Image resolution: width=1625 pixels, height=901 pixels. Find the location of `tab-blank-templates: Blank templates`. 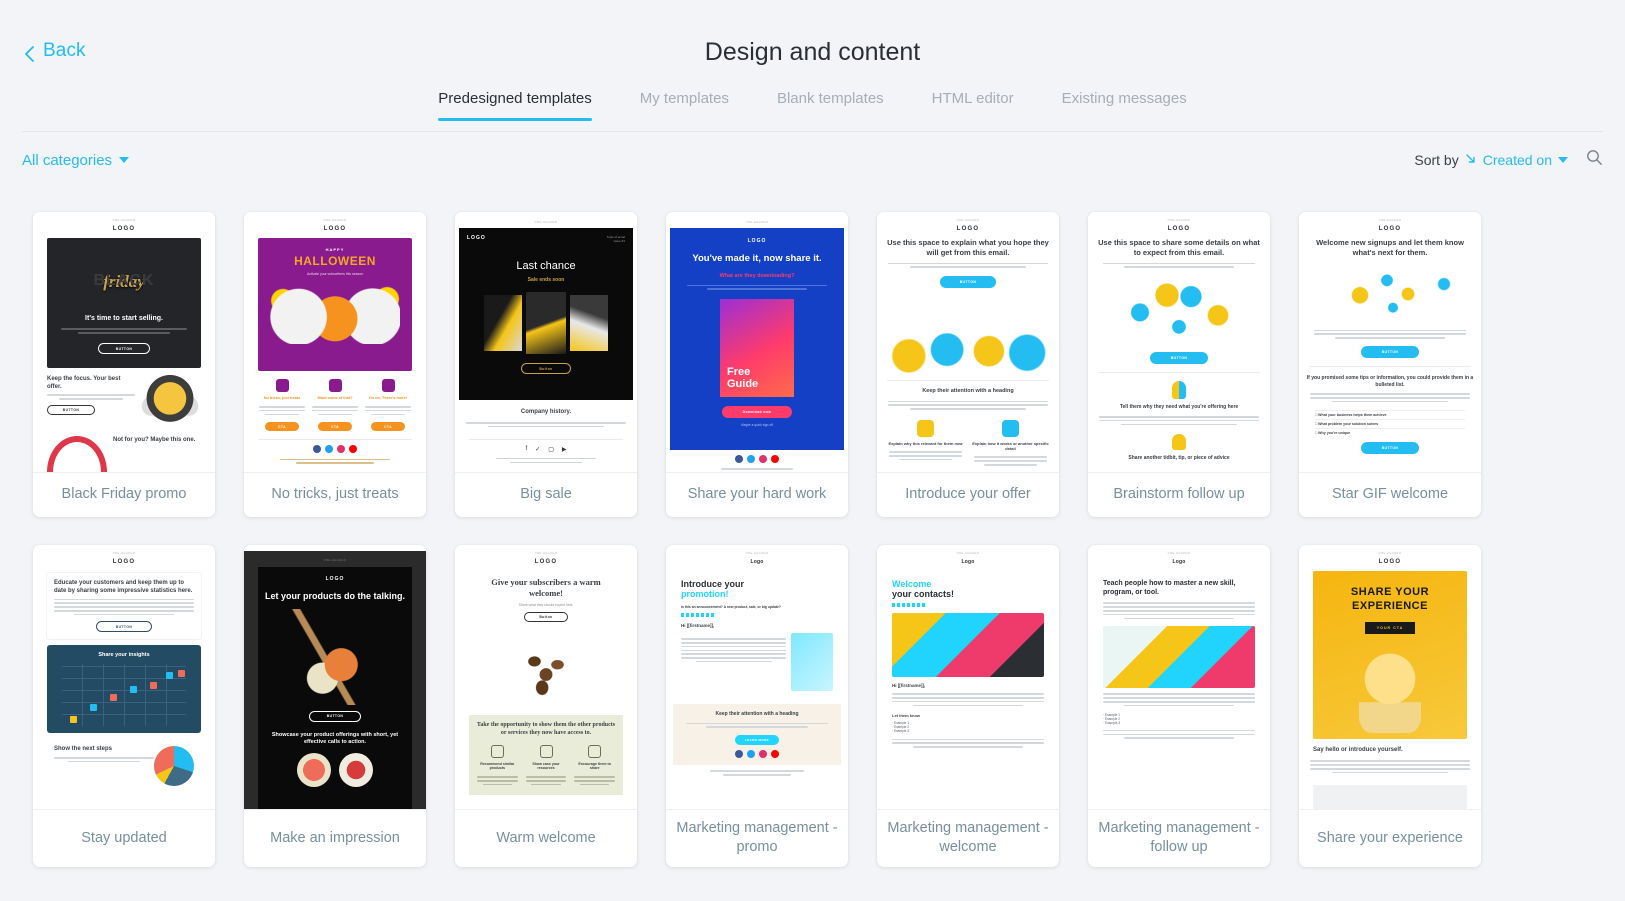

tab-blank-templates: Blank templates is located at coordinates (830, 105).